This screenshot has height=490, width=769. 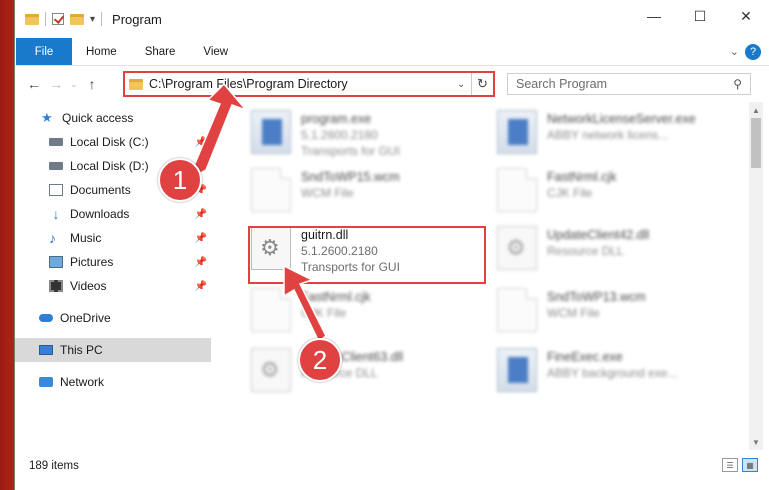 I want to click on step-badge-2: 2, so click(x=320, y=360).